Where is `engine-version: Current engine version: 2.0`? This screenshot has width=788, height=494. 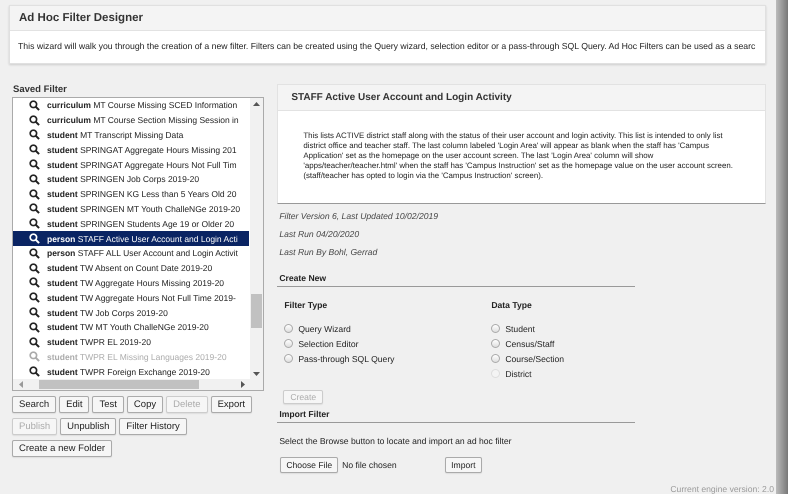
engine-version: Current engine version: 2.0 is located at coordinates (722, 489).